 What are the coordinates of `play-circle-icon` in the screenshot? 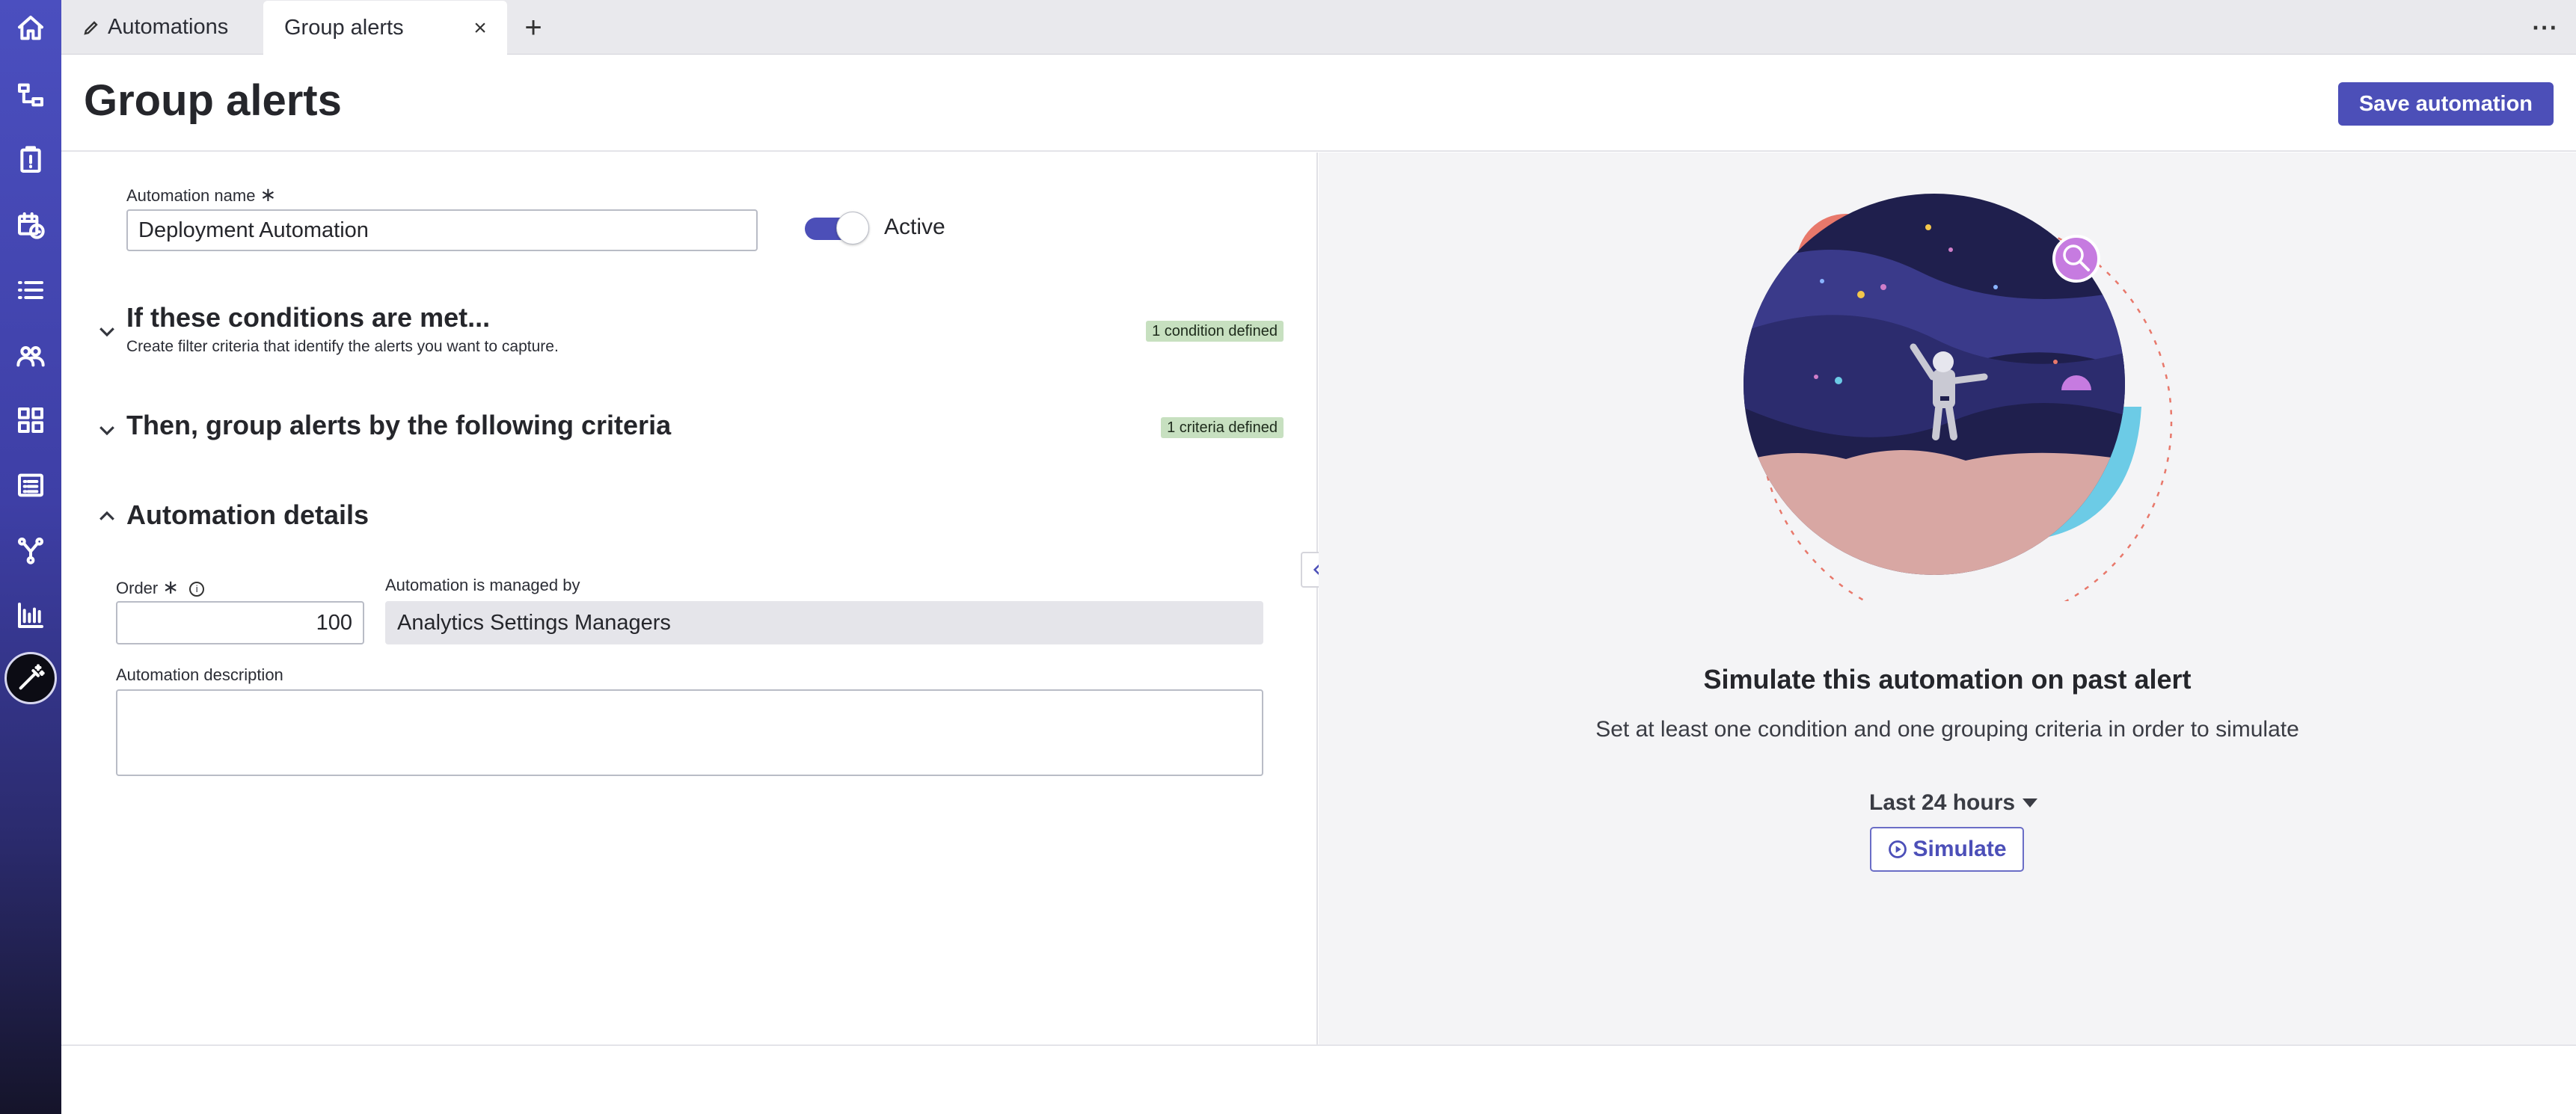 It's located at (1898, 849).